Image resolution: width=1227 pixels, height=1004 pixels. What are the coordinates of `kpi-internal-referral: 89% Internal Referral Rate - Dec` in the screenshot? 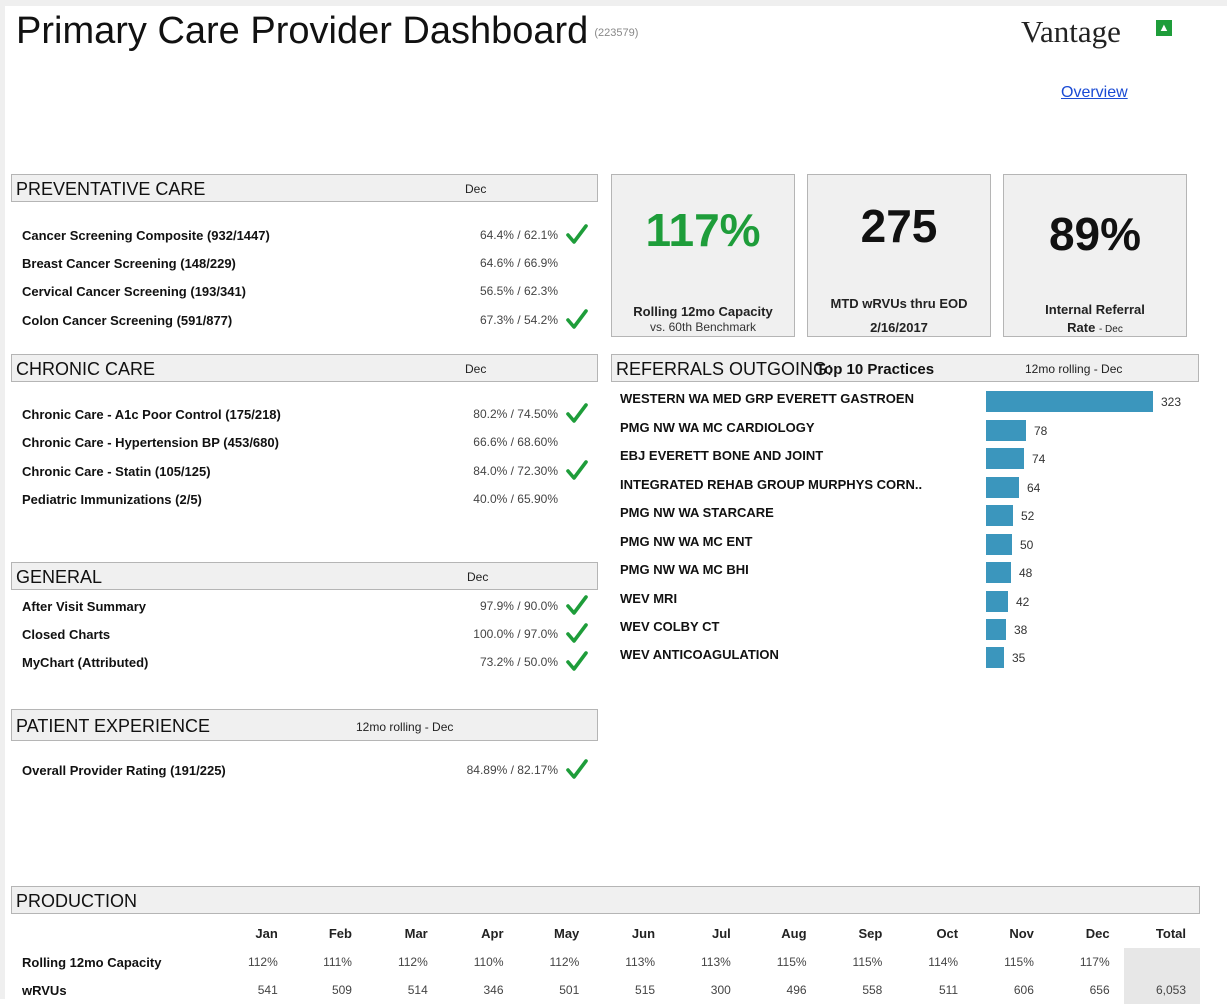 It's located at (1095, 255).